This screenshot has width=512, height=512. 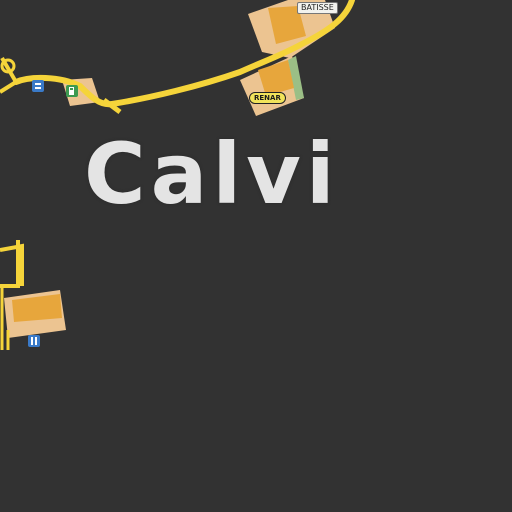 I want to click on poi-label-batisse: BATISSE, so click(x=317, y=8).